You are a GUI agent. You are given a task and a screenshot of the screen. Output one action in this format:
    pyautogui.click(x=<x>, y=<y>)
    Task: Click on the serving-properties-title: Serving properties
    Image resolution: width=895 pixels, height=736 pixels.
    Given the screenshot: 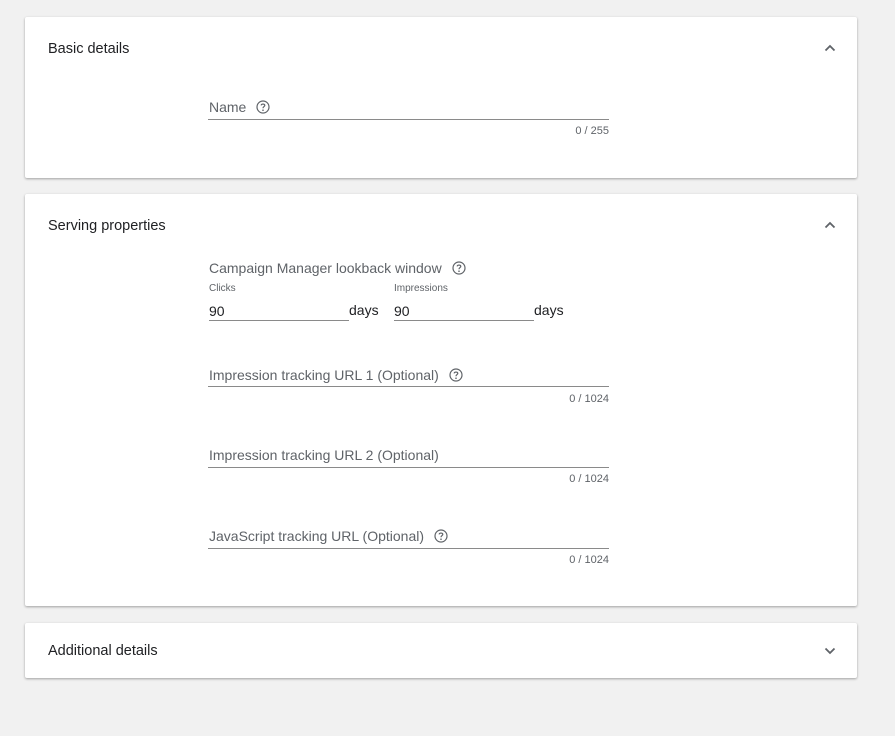 What is the action you would take?
    pyautogui.click(x=107, y=226)
    